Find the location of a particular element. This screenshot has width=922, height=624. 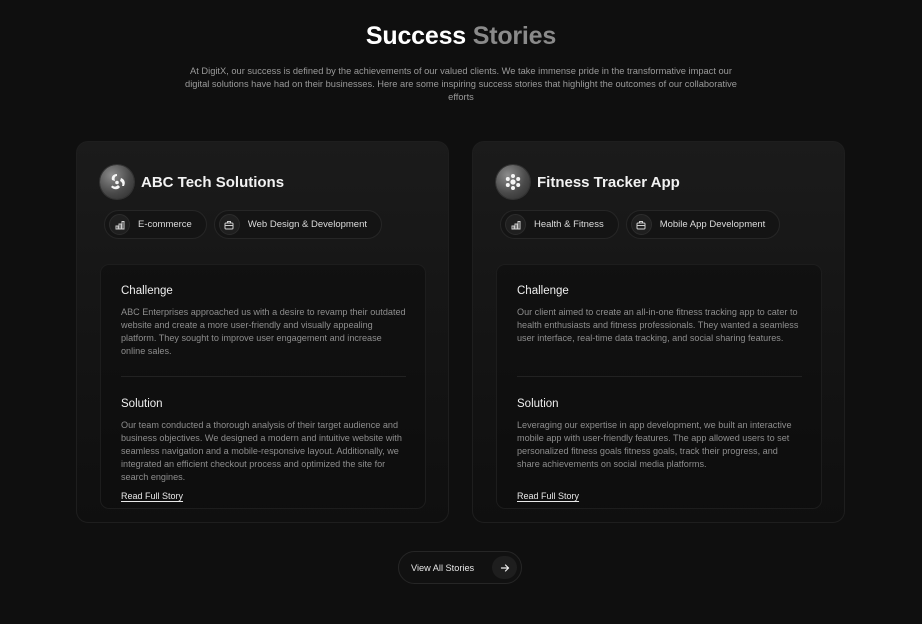

tag-ecommerce: E-commerce is located at coordinates (155, 224).